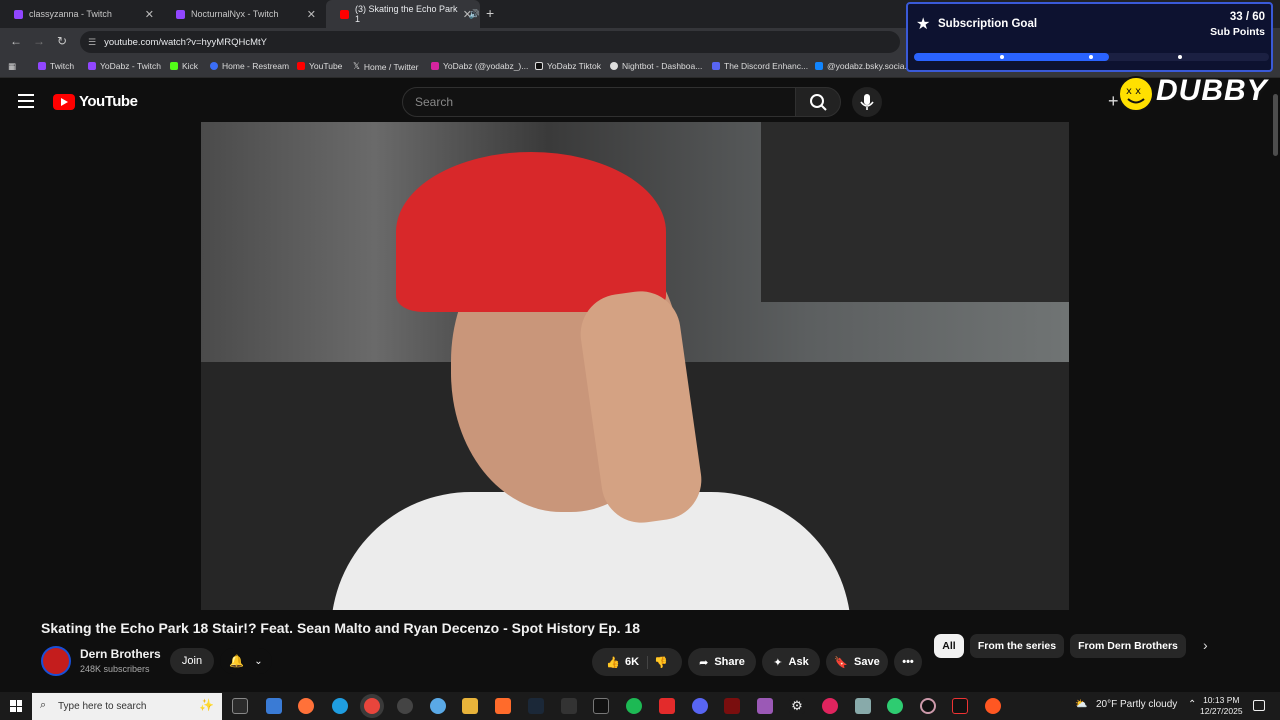  What do you see at coordinates (797, 706) in the screenshot?
I see `settings-icon: ⚙` at bounding box center [797, 706].